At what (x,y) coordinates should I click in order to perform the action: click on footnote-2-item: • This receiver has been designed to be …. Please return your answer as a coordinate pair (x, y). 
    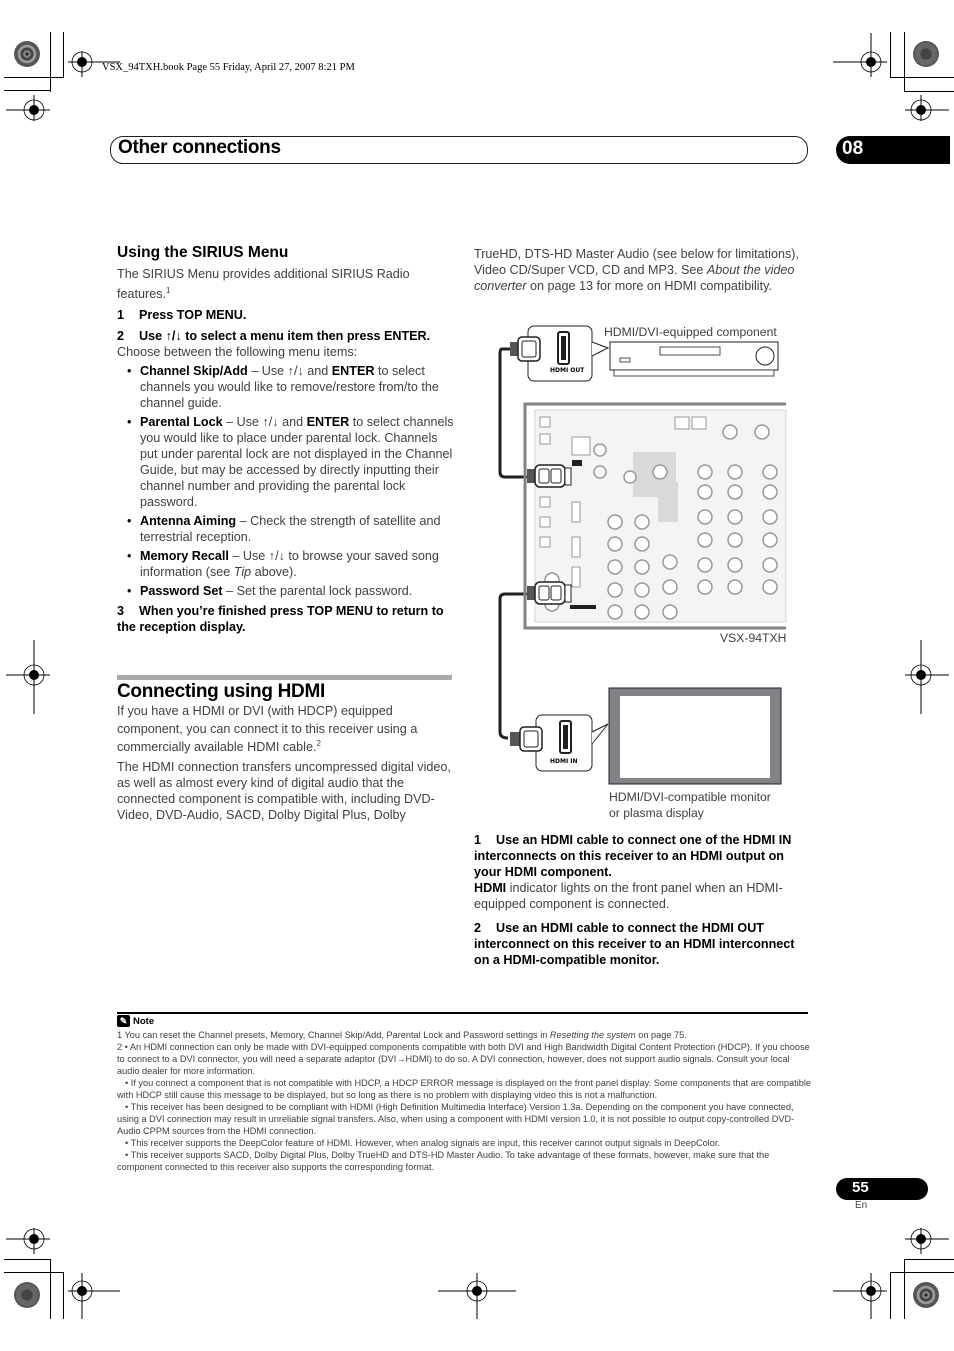
    Looking at the image, I should click on (456, 1119).